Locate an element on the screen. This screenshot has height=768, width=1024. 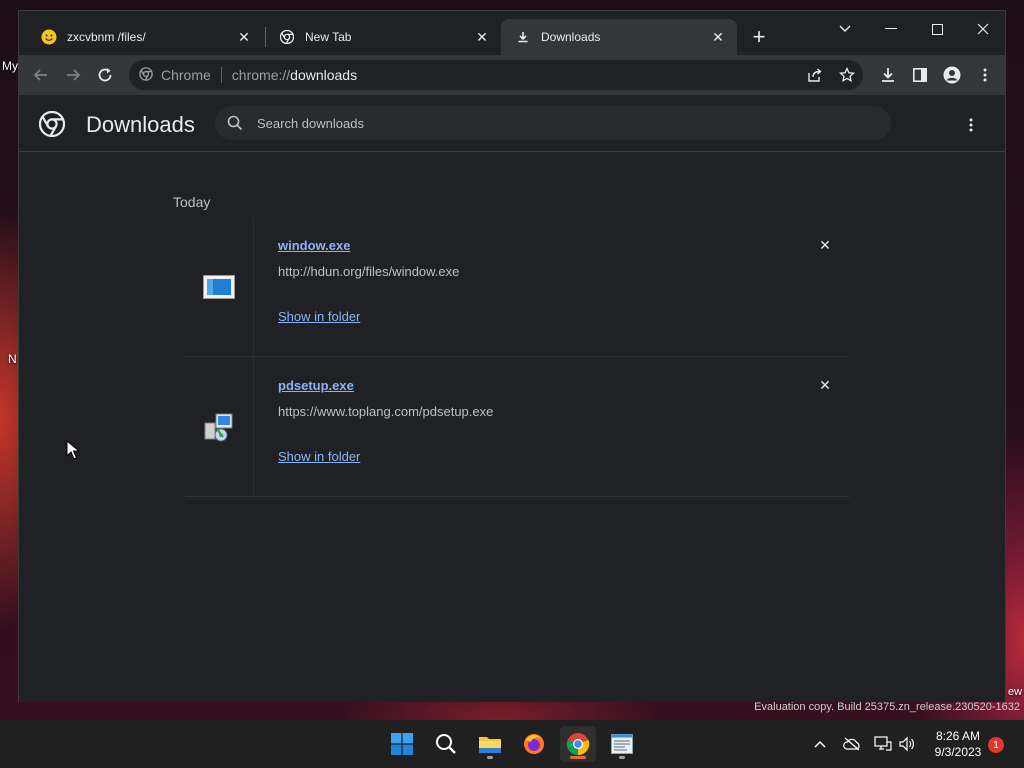
omnibox-divider is located at coordinates (221, 75).